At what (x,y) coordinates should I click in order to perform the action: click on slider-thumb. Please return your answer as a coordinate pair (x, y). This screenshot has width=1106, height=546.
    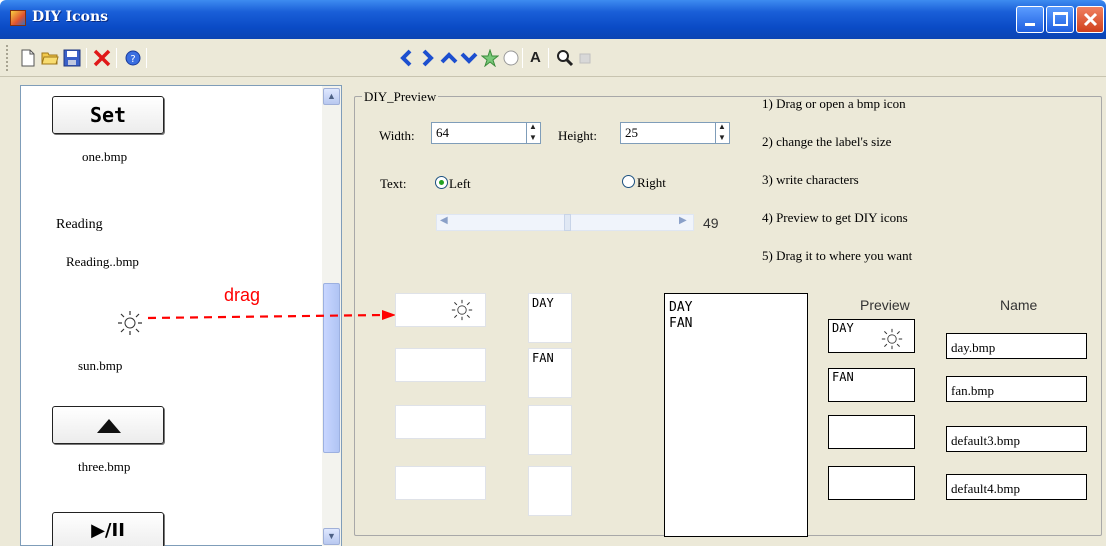
    Looking at the image, I should click on (567, 222).